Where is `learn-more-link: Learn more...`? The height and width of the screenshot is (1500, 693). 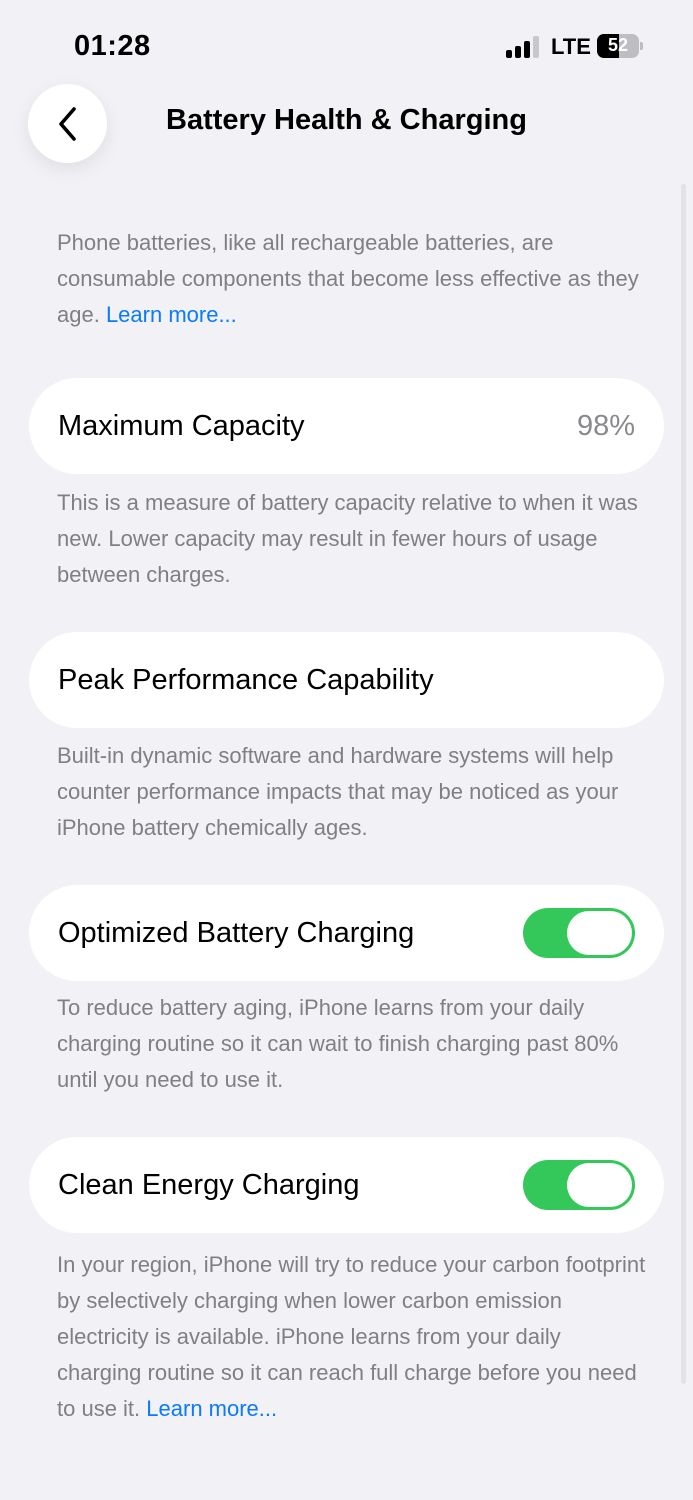
learn-more-link: Learn more... is located at coordinates (171, 314).